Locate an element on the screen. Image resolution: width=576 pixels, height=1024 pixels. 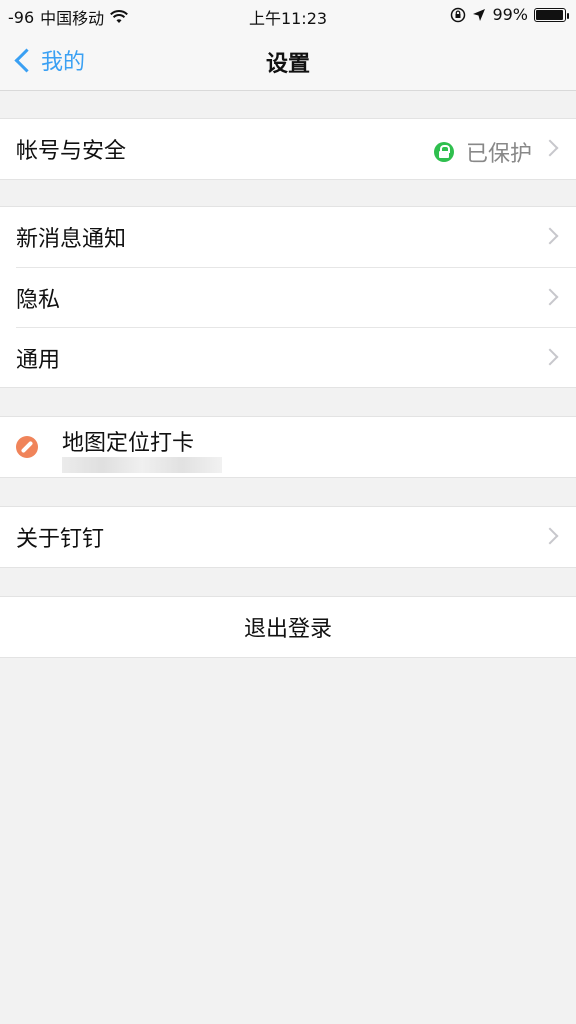
map-checkin-group: 地图定位打卡 is located at coordinates (288, 447).